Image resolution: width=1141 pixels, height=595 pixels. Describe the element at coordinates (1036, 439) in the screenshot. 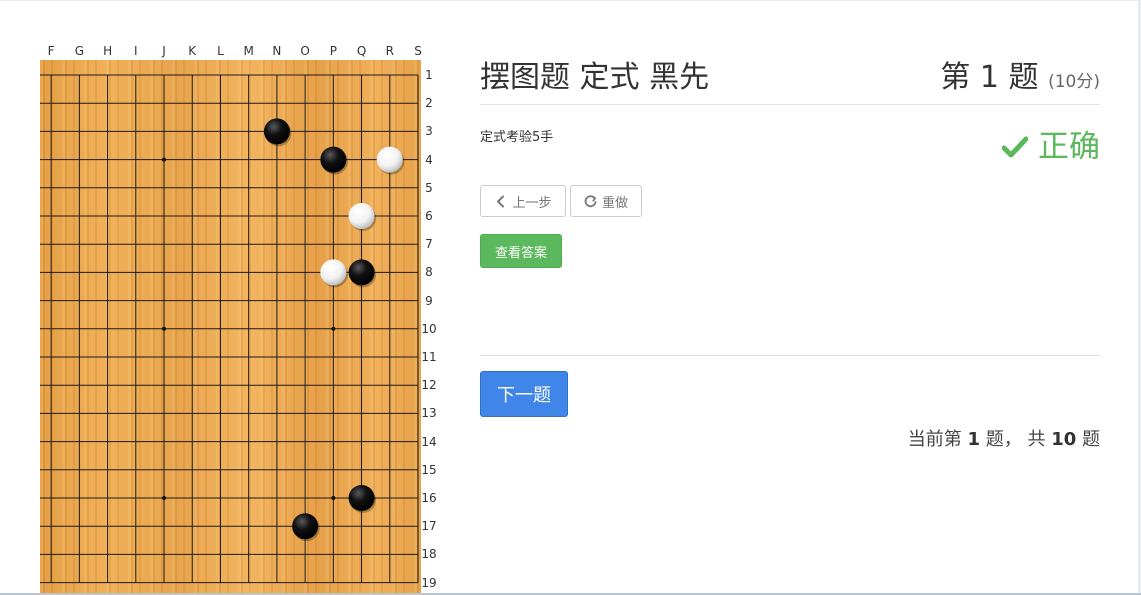

I see `progress-total-prefix: 共` at that location.